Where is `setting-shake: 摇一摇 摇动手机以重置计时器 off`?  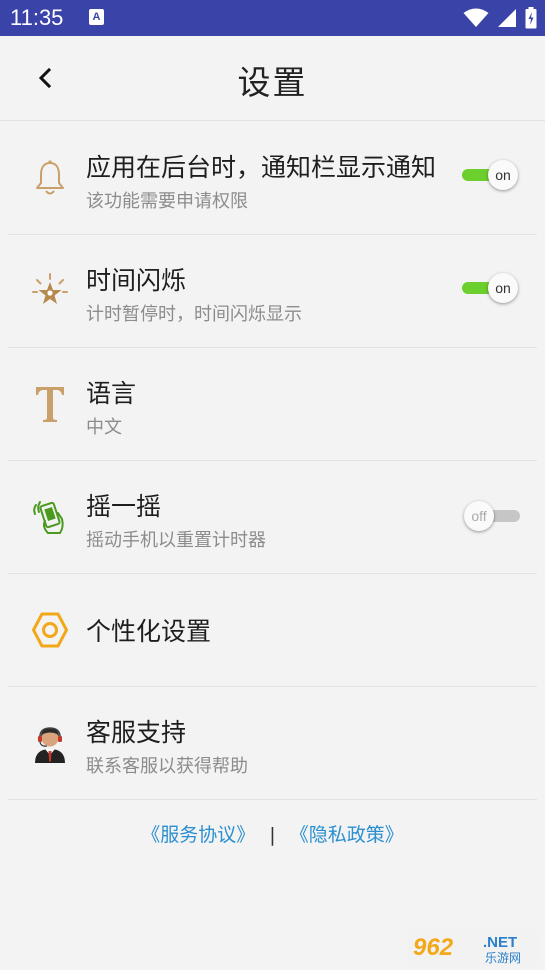 setting-shake: 摇一摇 摇动手机以重置计时器 off is located at coordinates (272, 517).